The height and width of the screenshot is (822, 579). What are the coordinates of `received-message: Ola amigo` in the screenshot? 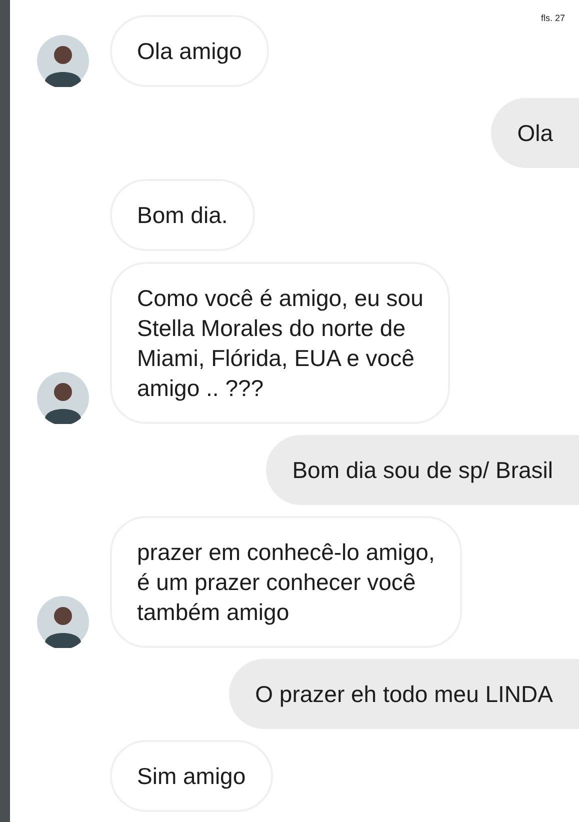 It's located at (189, 51).